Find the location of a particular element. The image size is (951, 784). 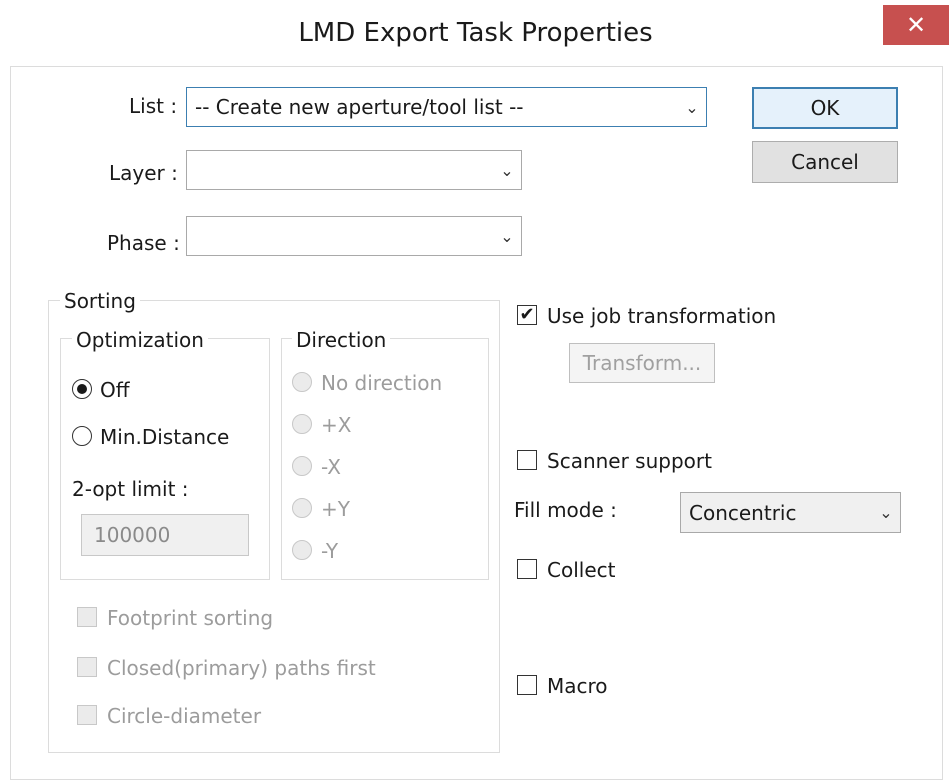

optimization-min-distance-label: Min.Distance is located at coordinates (165, 437).